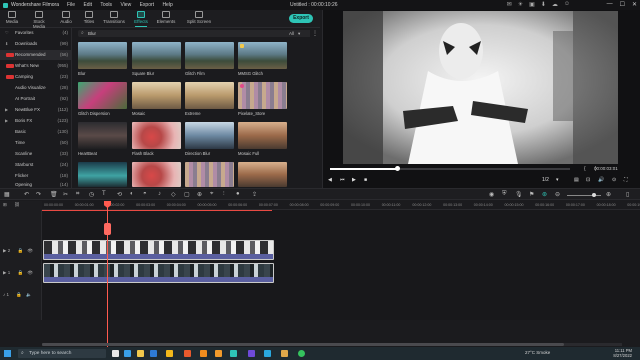  I want to click on tab-elements: Elements, so click(166, 17).